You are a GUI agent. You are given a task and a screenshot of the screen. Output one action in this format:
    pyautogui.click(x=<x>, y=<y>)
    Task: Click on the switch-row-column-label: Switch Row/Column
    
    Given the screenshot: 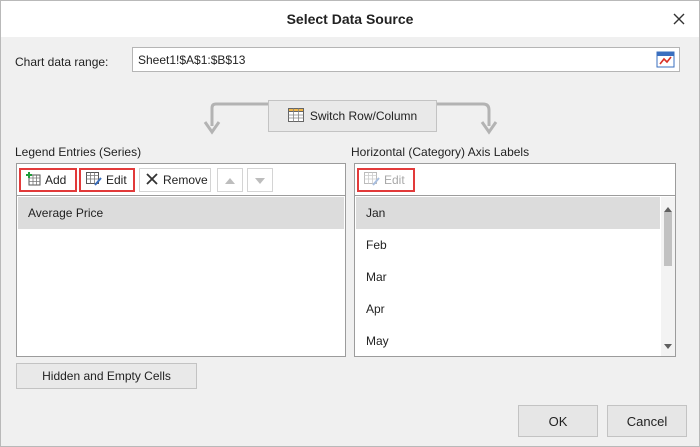 What is the action you would take?
    pyautogui.click(x=363, y=116)
    